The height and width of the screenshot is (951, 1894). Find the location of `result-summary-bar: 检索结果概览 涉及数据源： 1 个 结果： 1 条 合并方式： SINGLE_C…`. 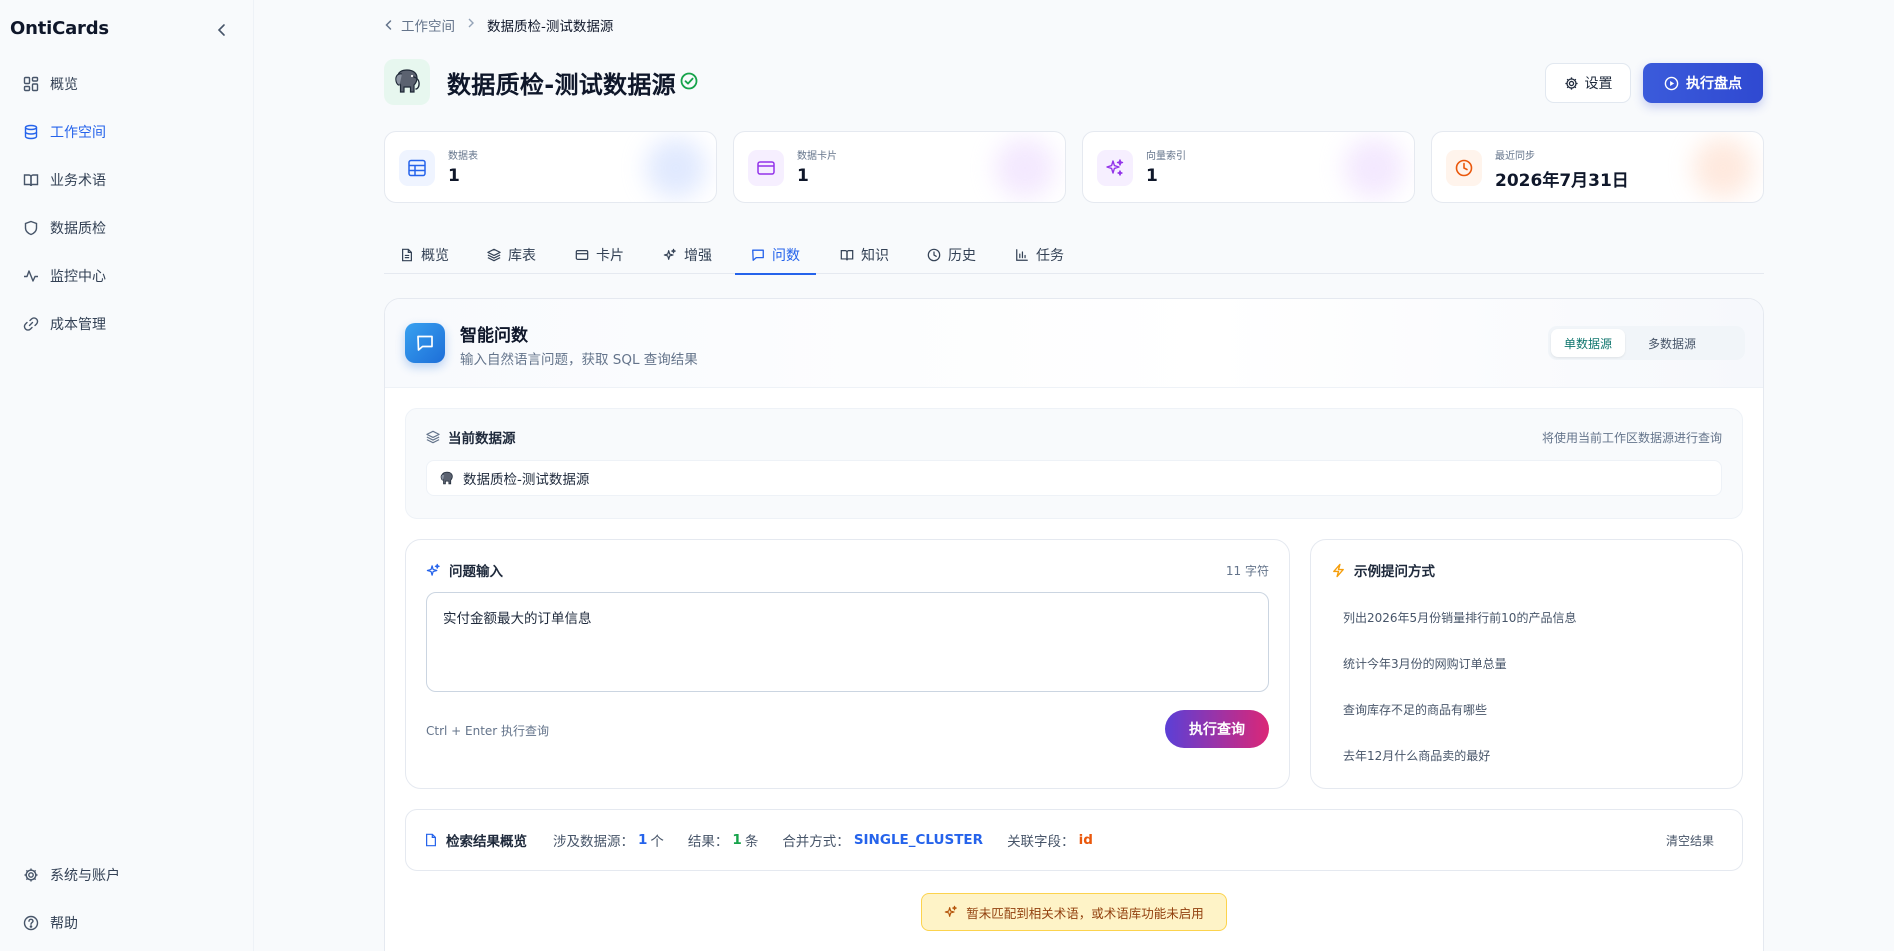

result-summary-bar: 检索结果概览 涉及数据源： 1 个 结果： 1 条 合并方式： SINGLE_C… is located at coordinates (1074, 840).